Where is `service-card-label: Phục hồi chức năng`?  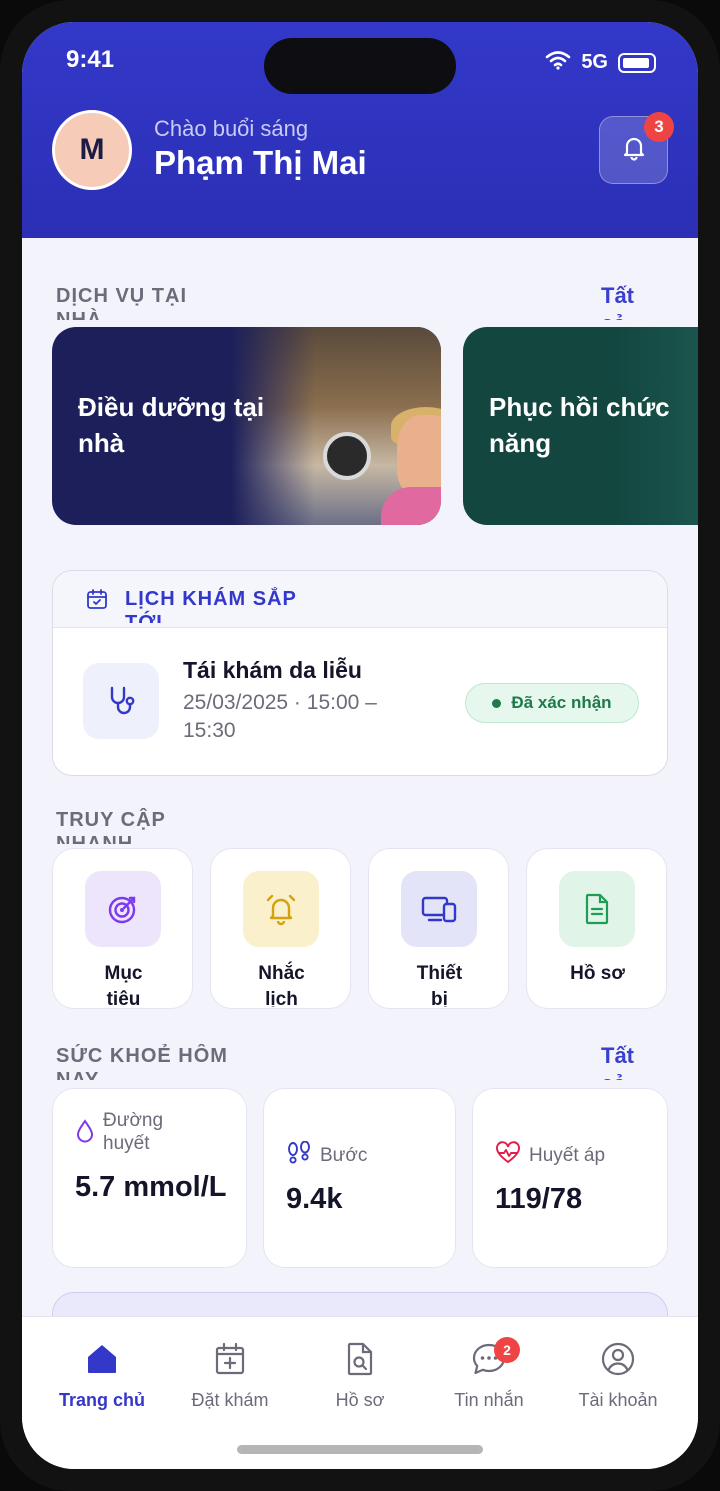
service-card-label: Phục hồi chức năng is located at coordinates (579, 425).